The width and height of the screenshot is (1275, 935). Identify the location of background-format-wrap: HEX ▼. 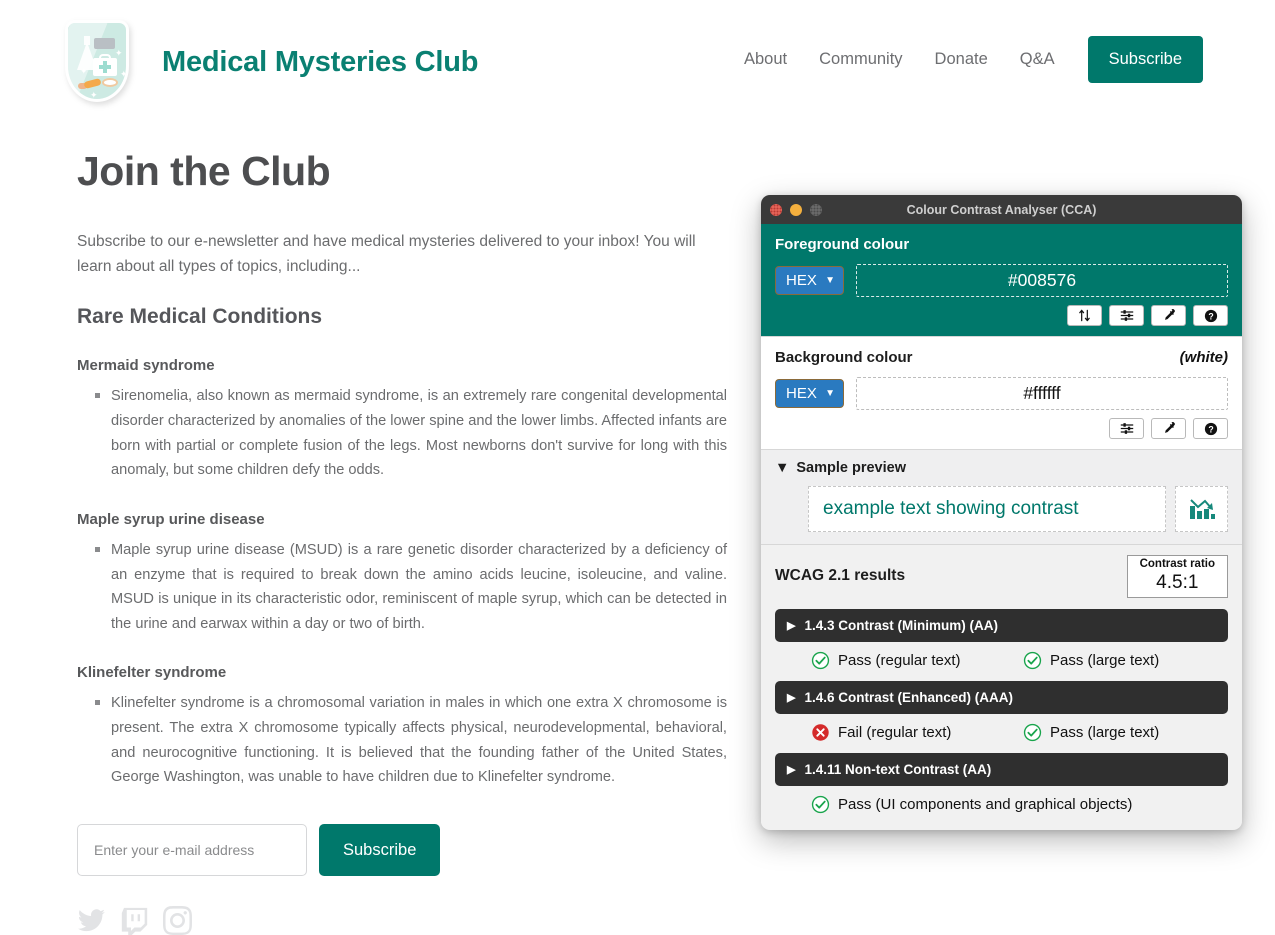
(809, 393).